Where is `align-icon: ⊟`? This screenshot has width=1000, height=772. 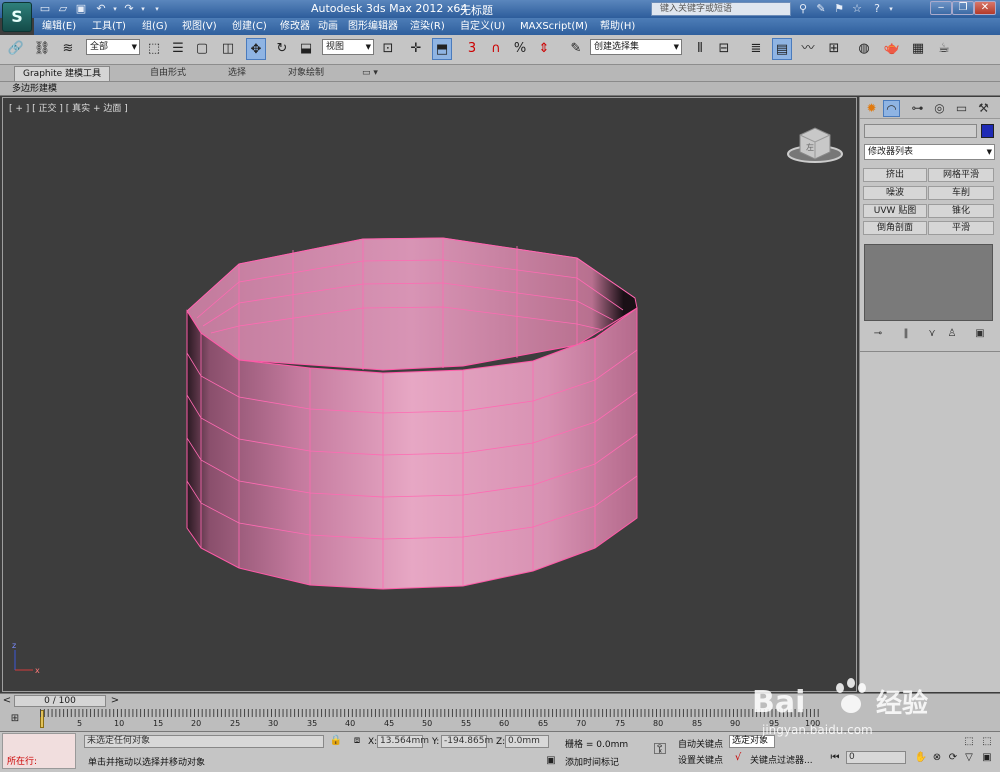 align-icon: ⊟ is located at coordinates (724, 49).